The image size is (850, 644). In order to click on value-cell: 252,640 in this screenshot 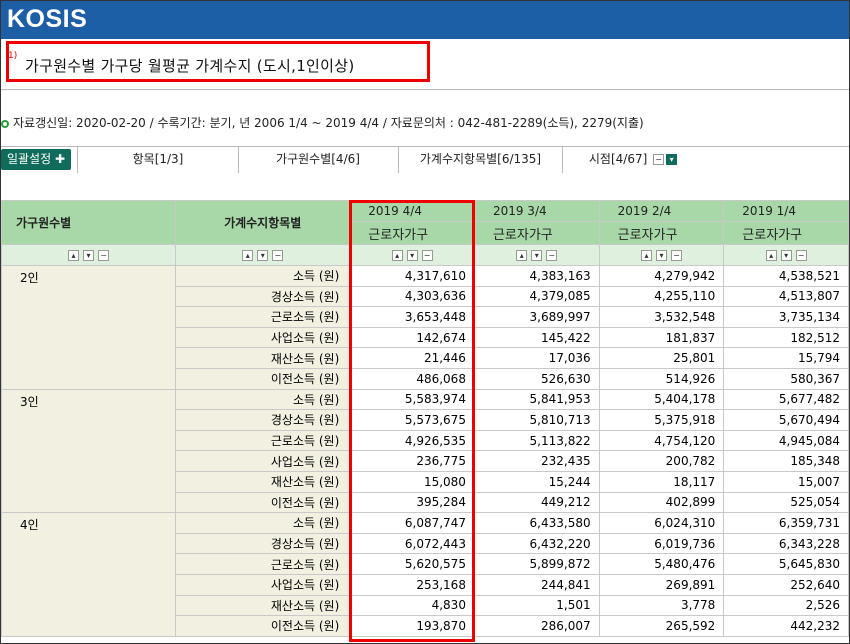, I will do `click(786, 584)`.